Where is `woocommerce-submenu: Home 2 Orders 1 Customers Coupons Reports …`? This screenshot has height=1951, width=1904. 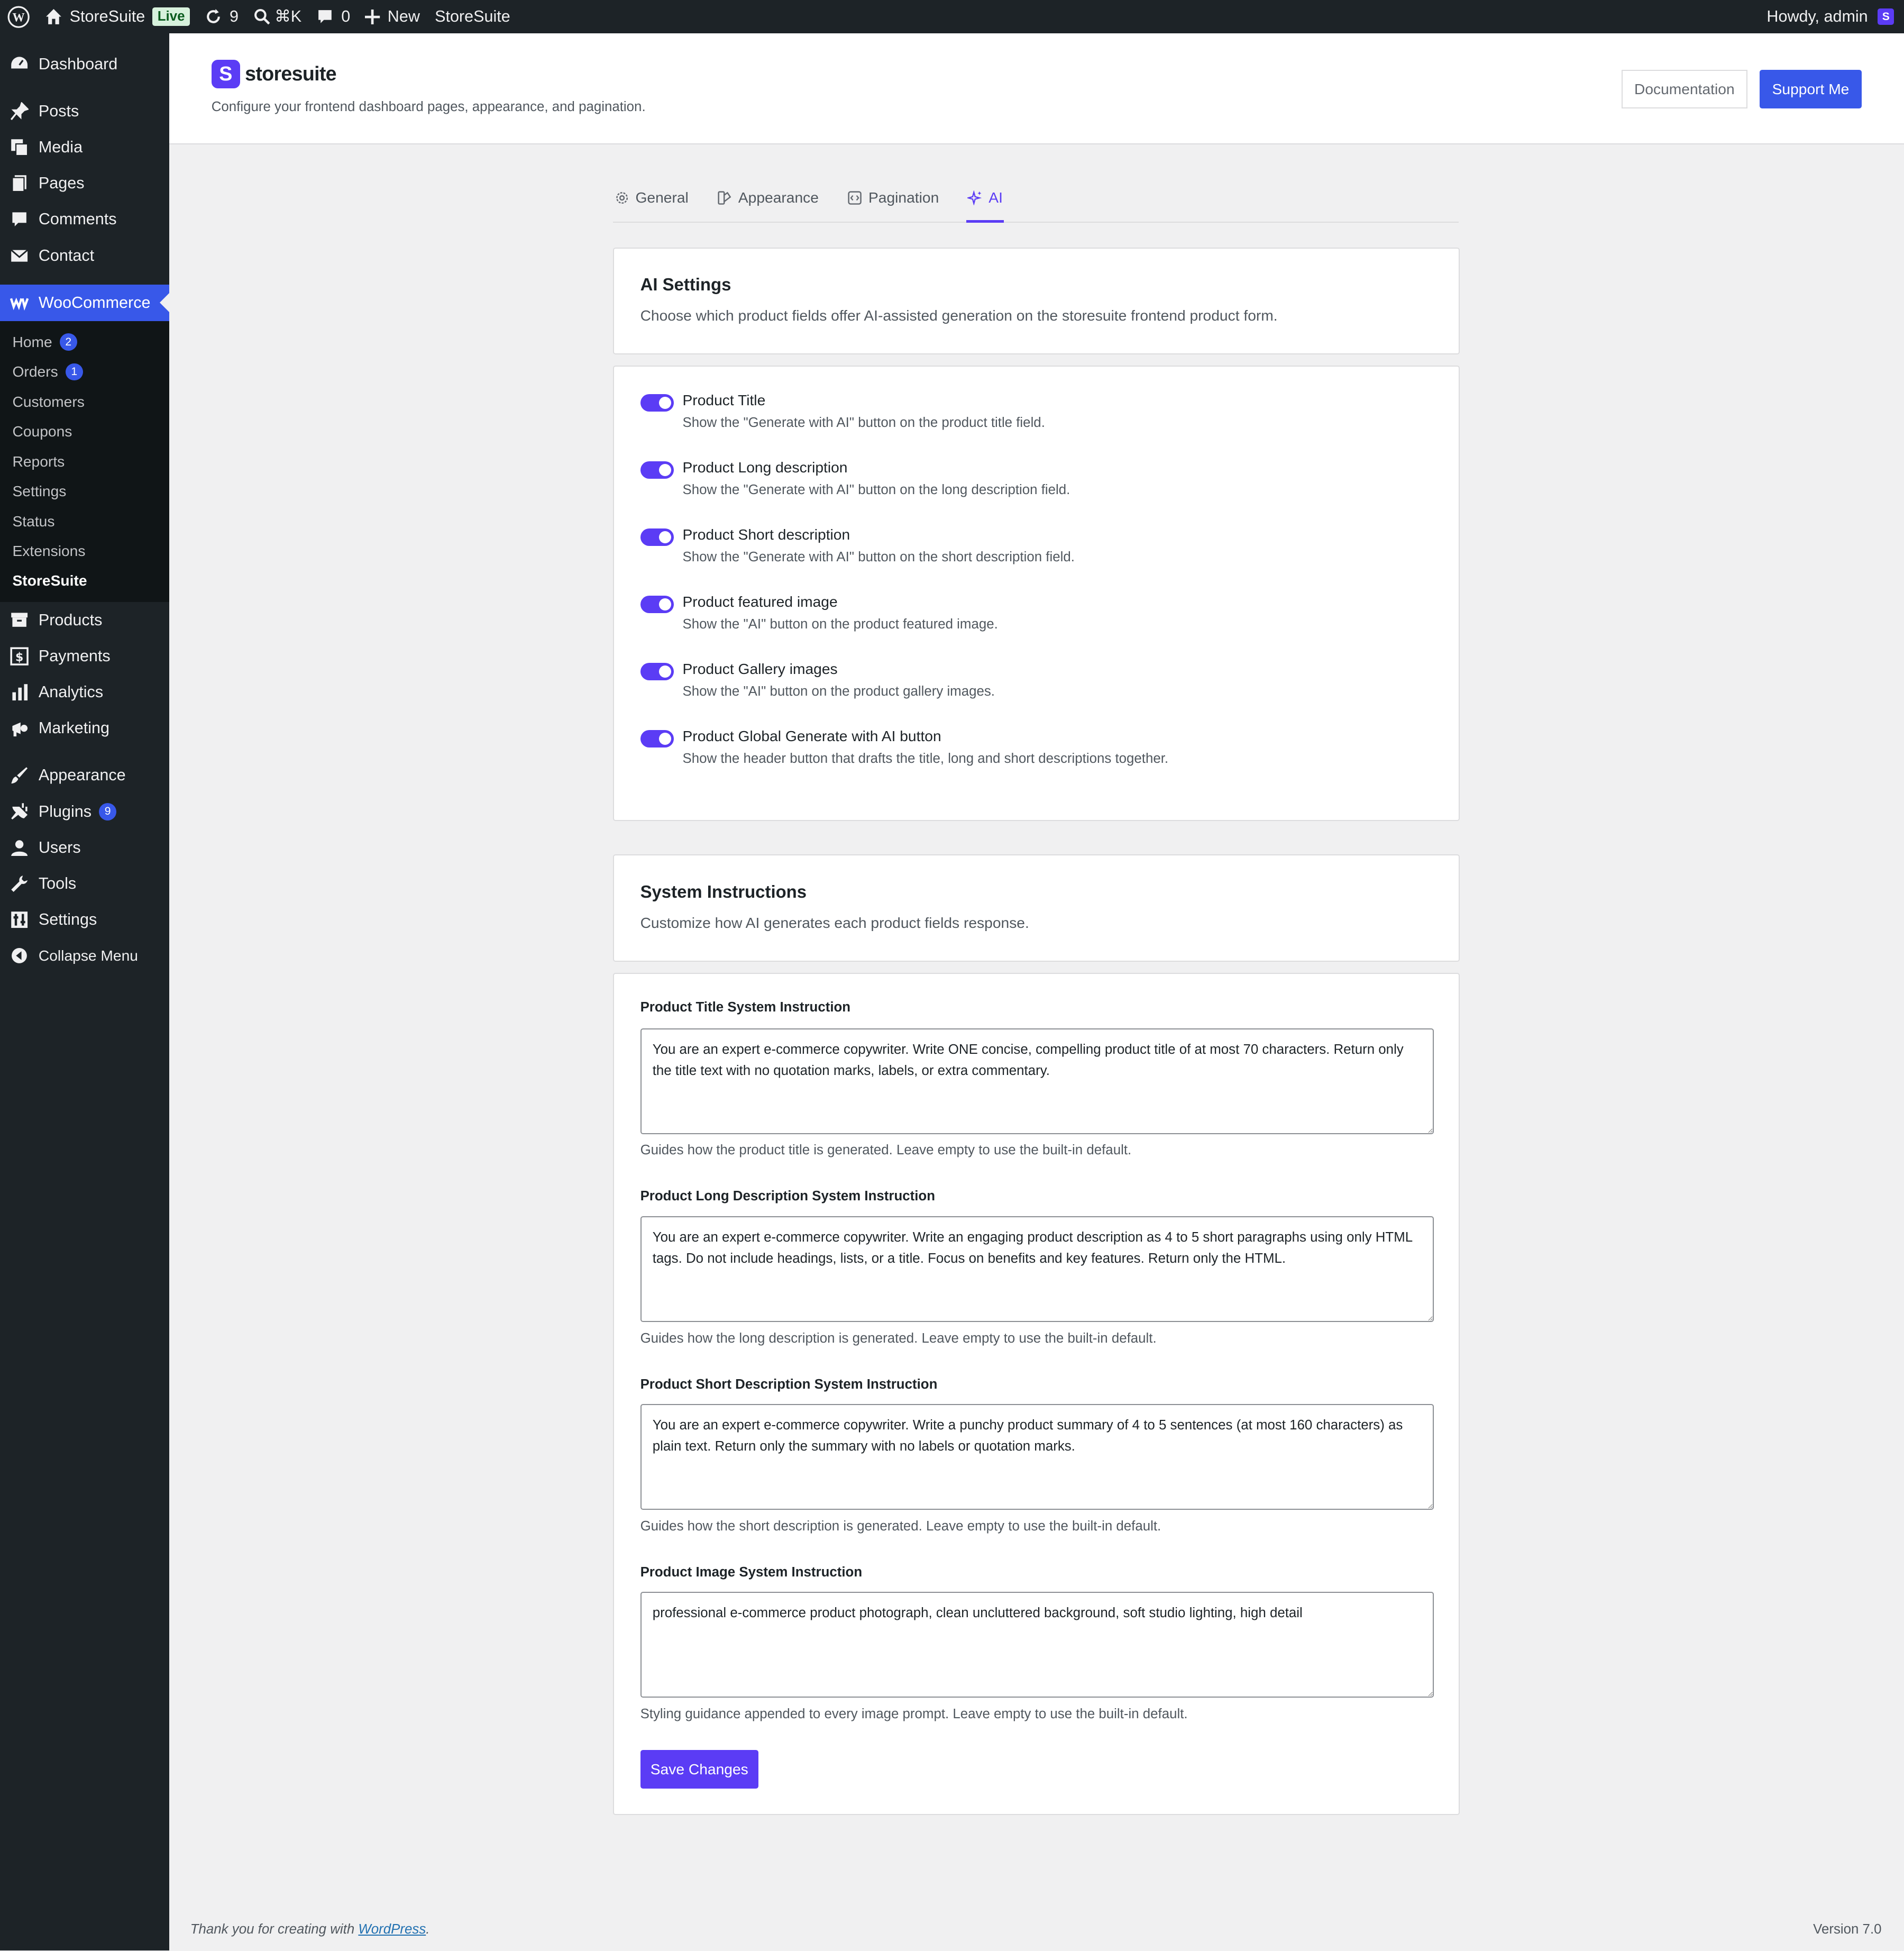 woocommerce-submenu: Home 2 Orders 1 Customers Coupons Reports … is located at coordinates (84, 462).